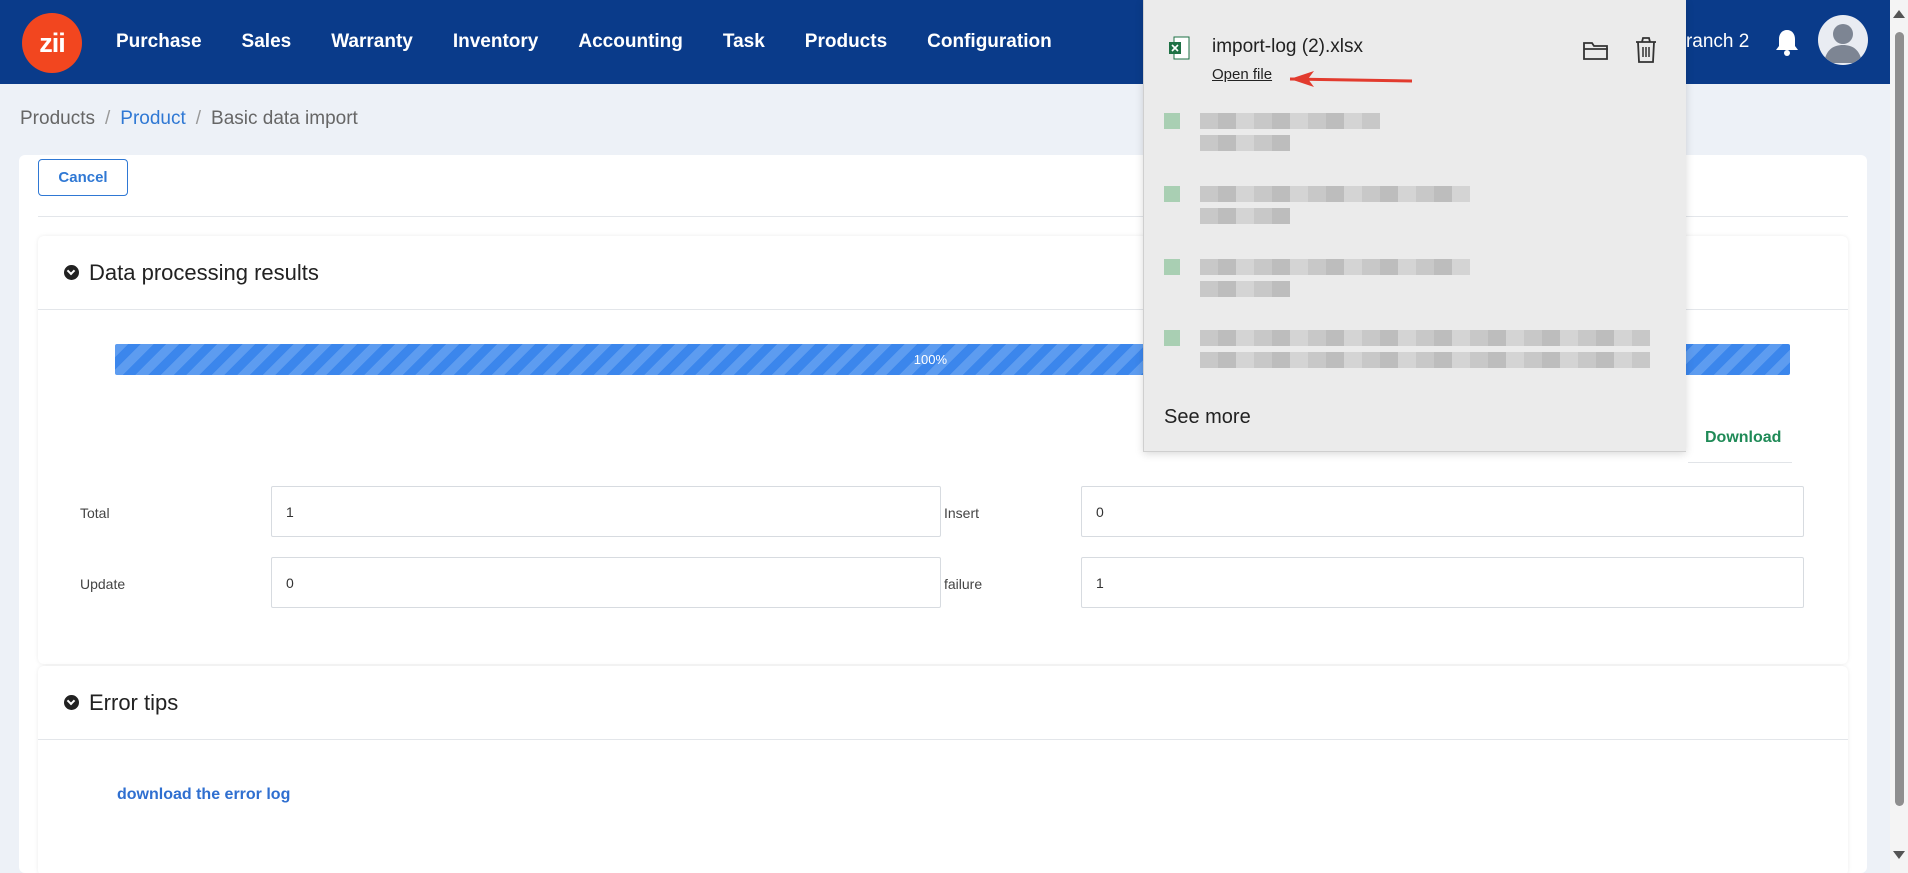 The height and width of the screenshot is (873, 1908). I want to click on nav-inventory: Inventory, so click(496, 42).